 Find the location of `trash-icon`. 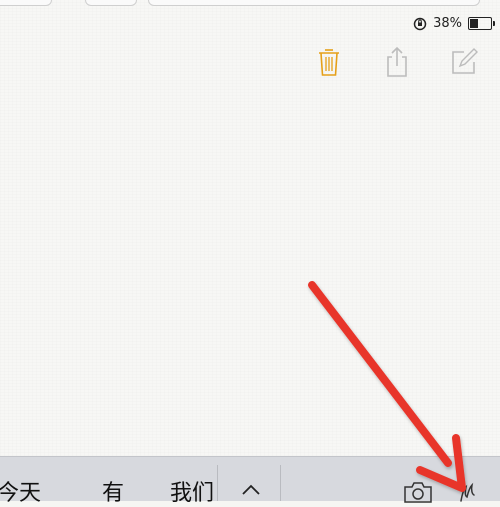

trash-icon is located at coordinates (329, 62).